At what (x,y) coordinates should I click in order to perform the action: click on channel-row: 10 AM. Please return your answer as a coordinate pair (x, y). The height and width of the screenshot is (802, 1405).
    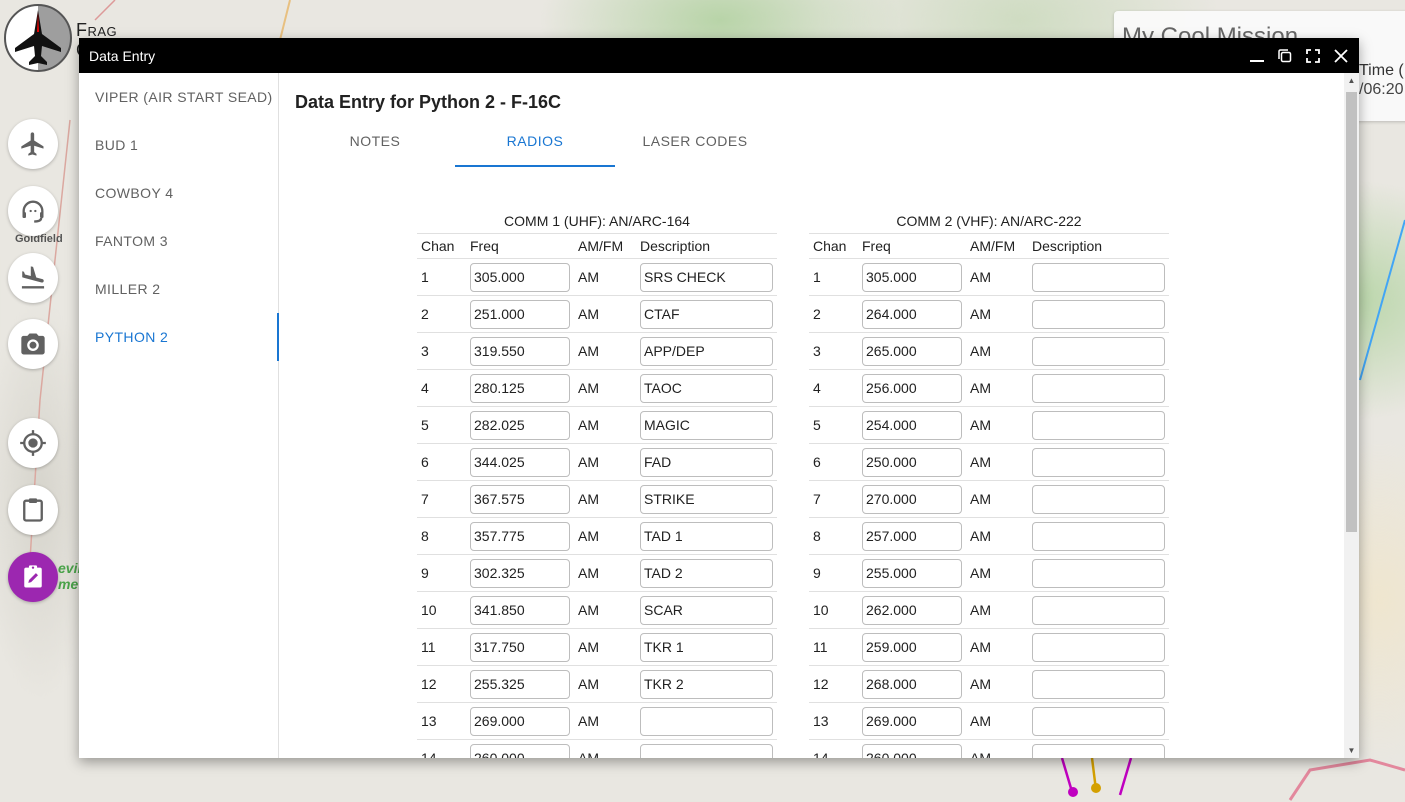
    Looking at the image, I should click on (597, 610).